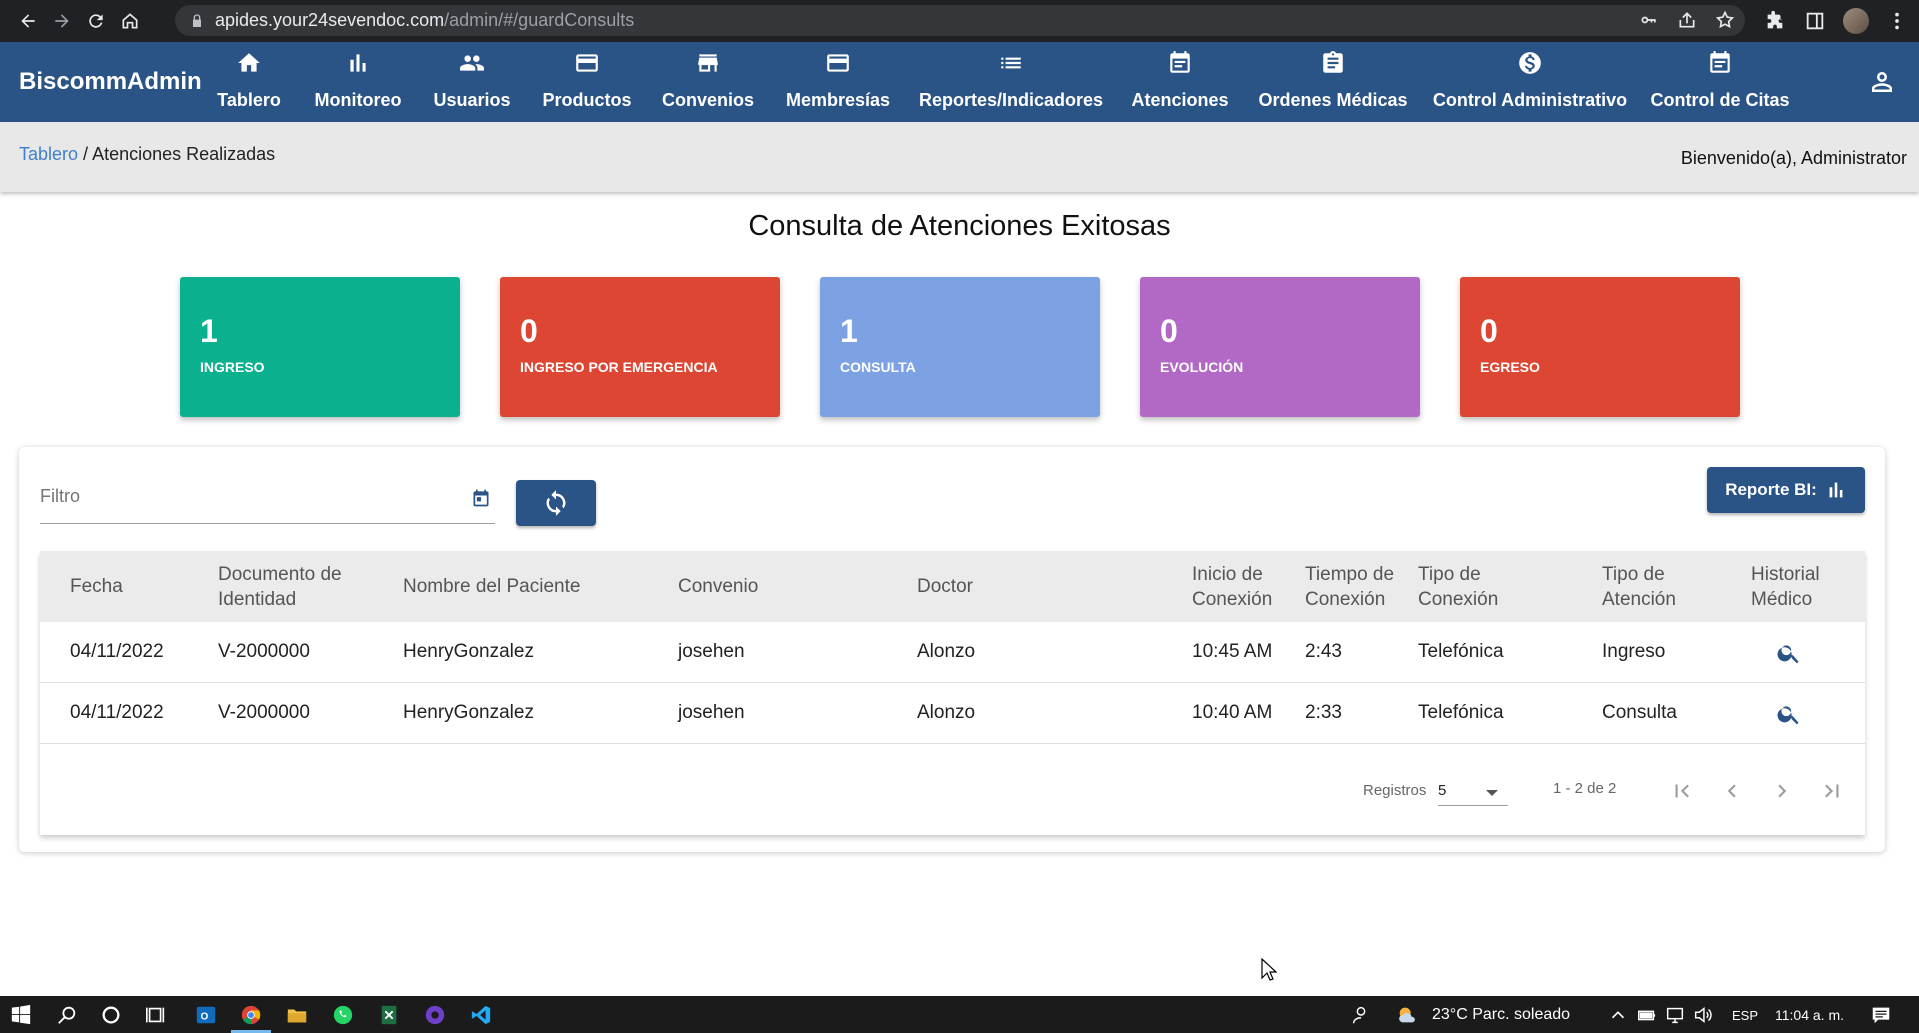  I want to click on home-browser-icon, so click(130, 21).